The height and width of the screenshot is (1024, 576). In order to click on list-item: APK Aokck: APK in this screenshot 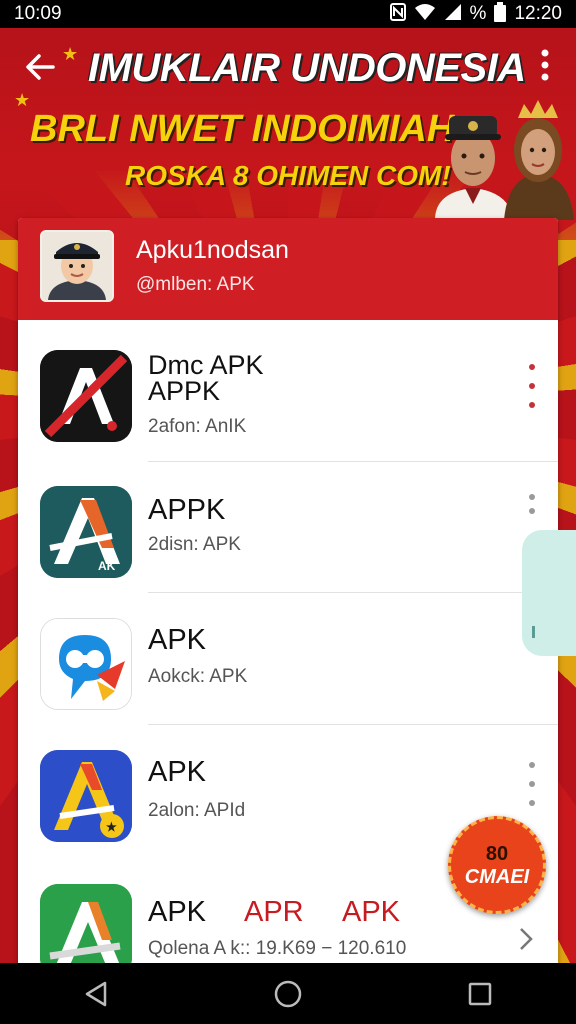, I will do `click(288, 659)`.